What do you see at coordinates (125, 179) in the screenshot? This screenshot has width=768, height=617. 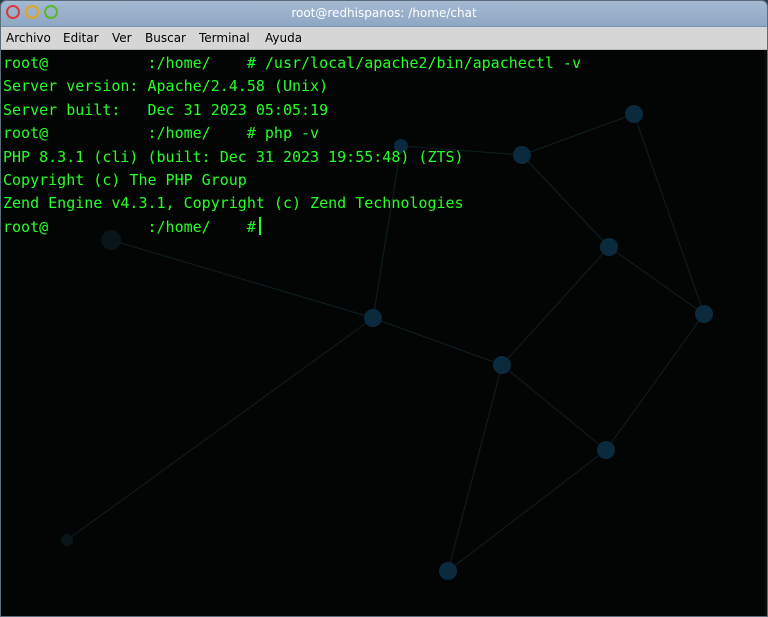 I see `terminal-line: Copyright (c) The PHP Group` at bounding box center [125, 179].